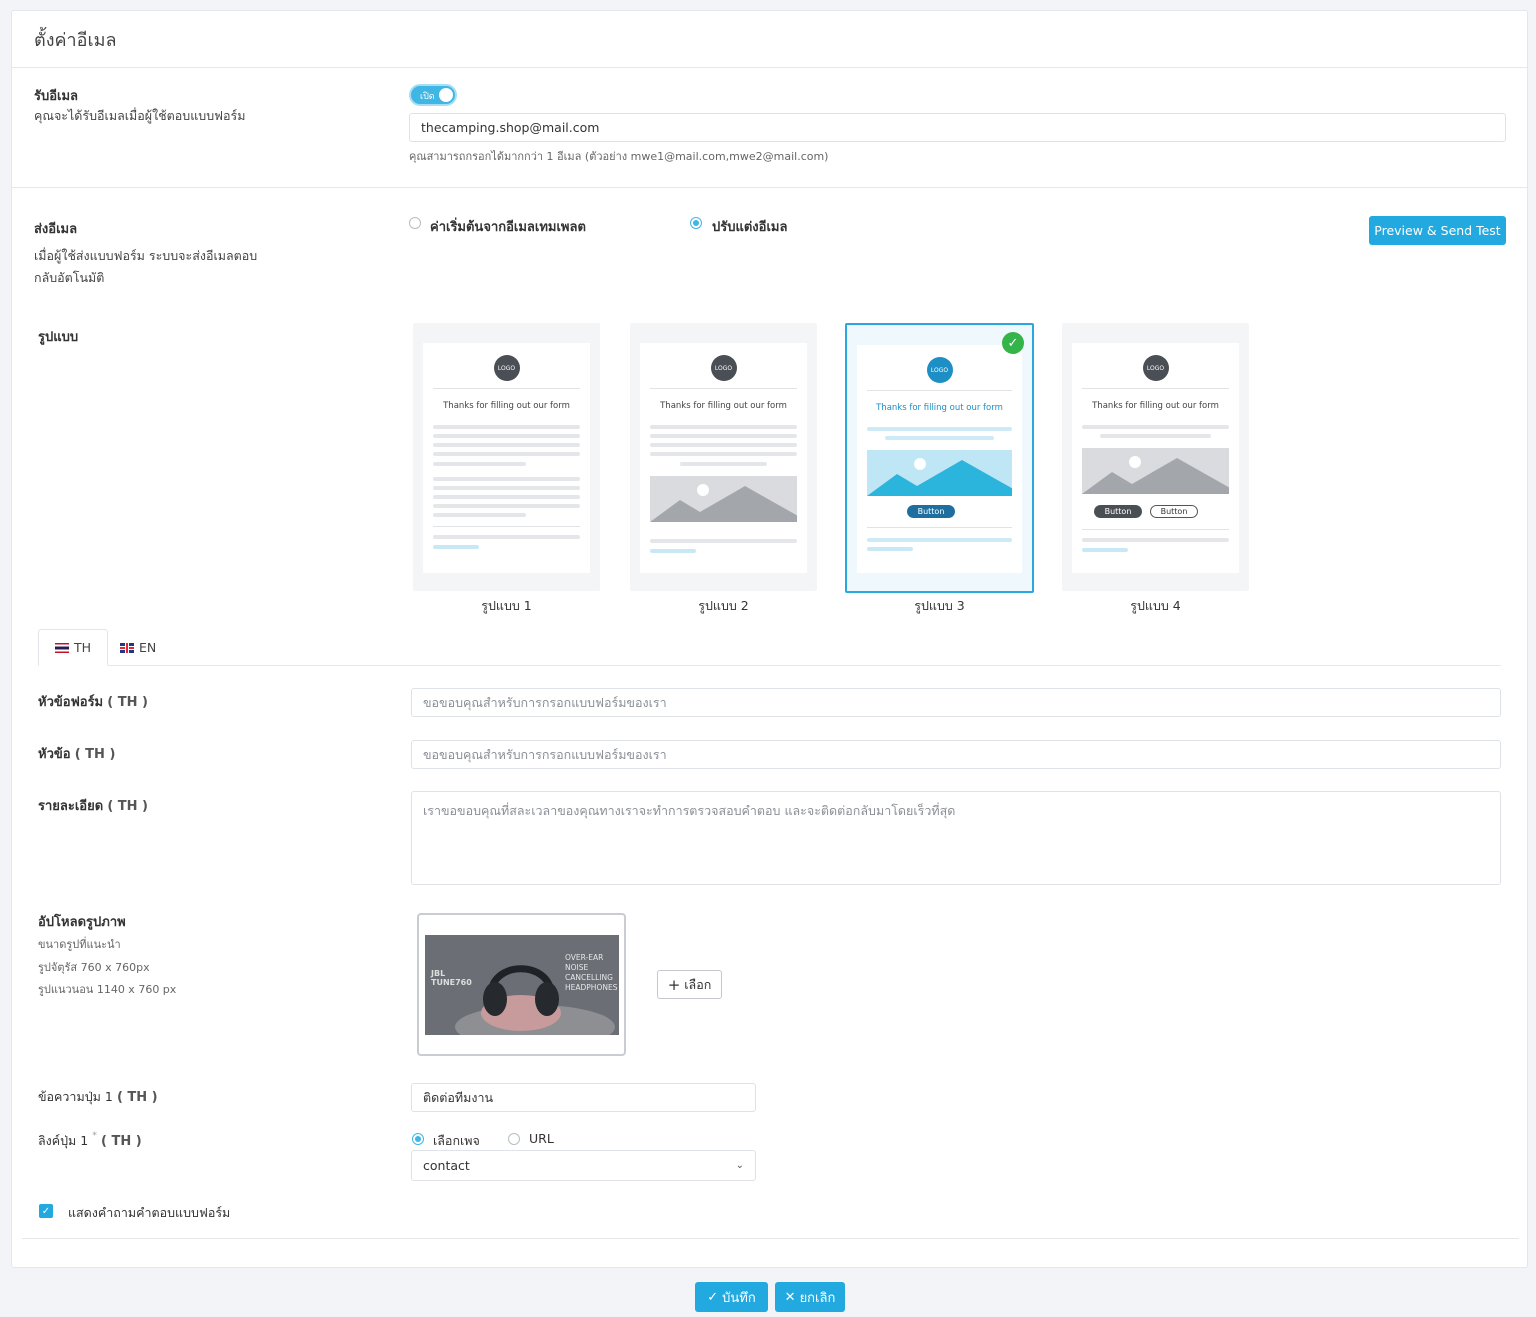 Image resolution: width=1536 pixels, height=1317 pixels. What do you see at coordinates (127, 806) in the screenshot?
I see `detail-lang: ( TH )` at bounding box center [127, 806].